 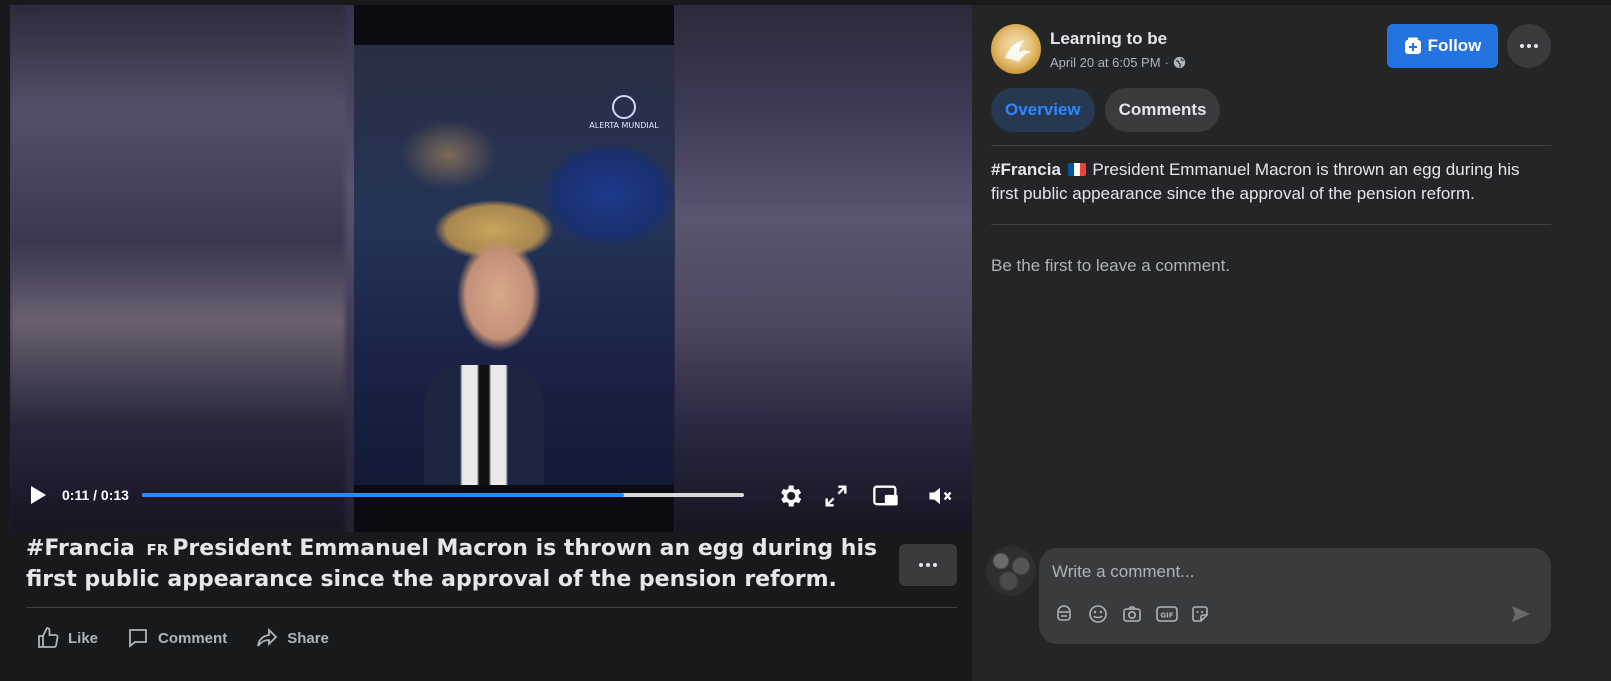 What do you see at coordinates (1108, 39) in the screenshot?
I see `page-name: Learning to be` at bounding box center [1108, 39].